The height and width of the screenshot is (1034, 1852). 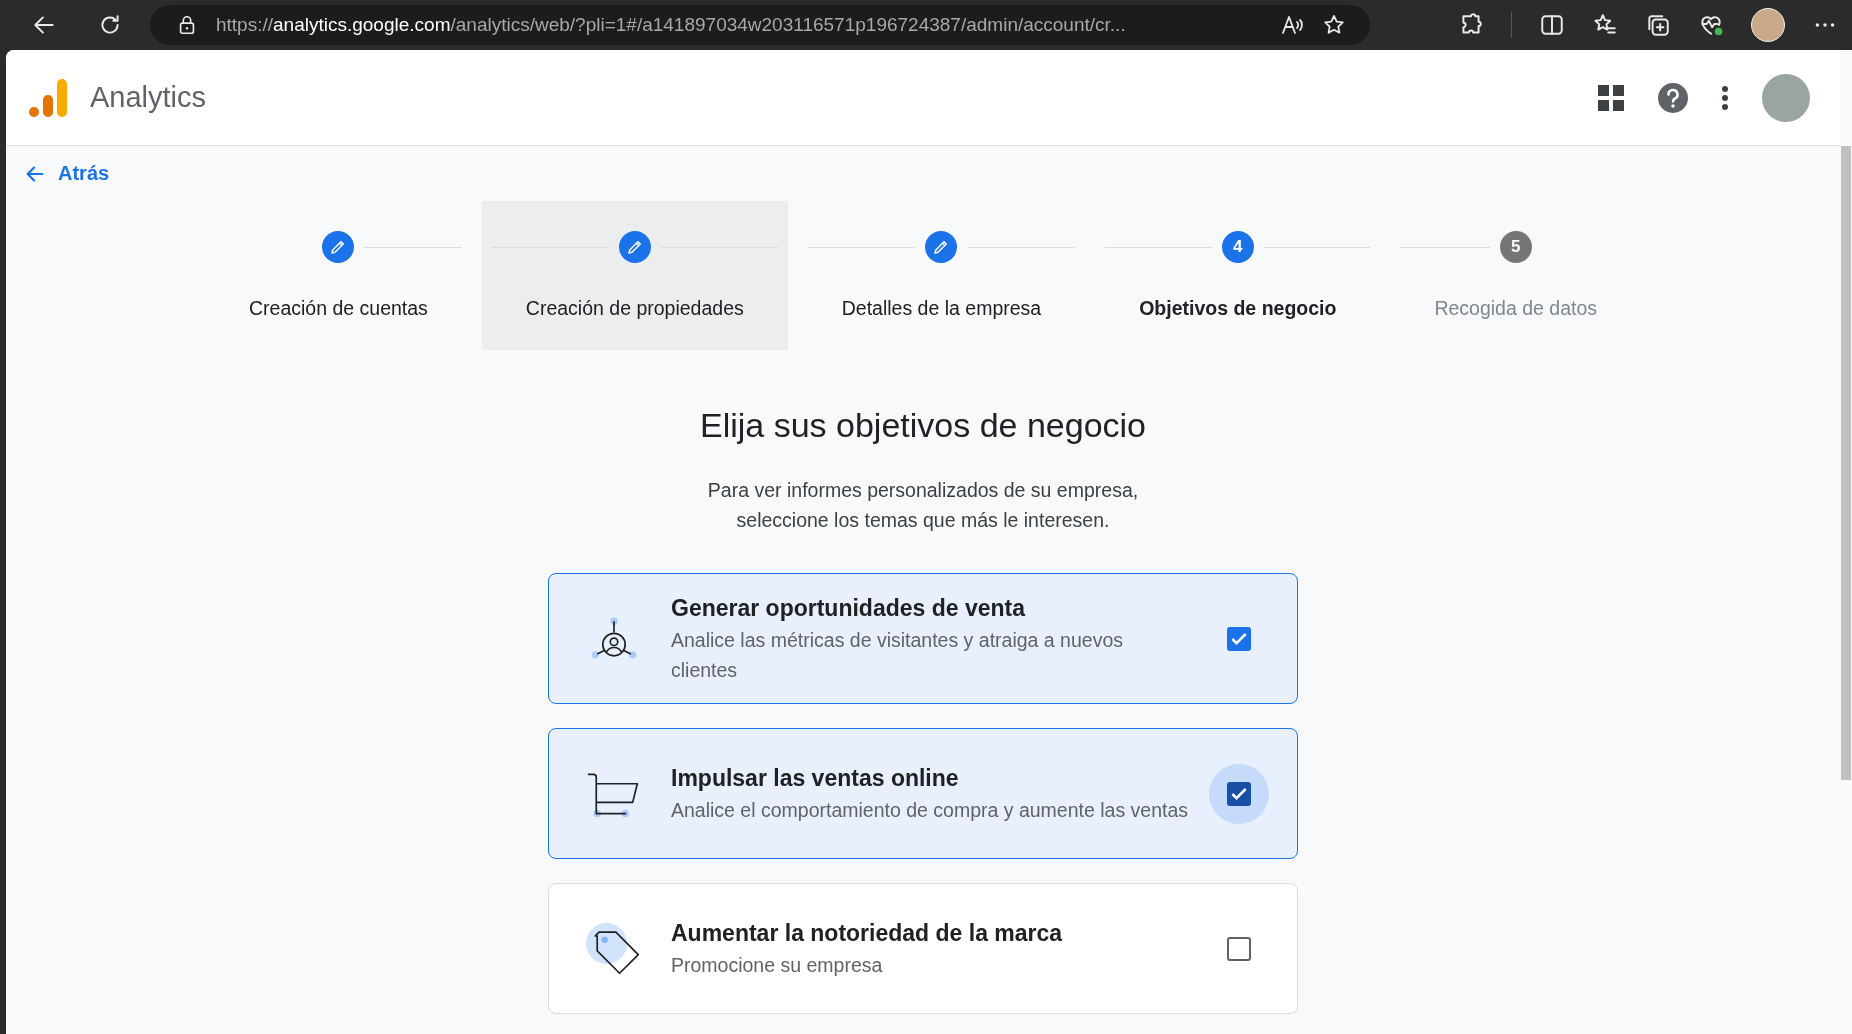 What do you see at coordinates (1846, 463) in the screenshot?
I see `scrollbar-thumb` at bounding box center [1846, 463].